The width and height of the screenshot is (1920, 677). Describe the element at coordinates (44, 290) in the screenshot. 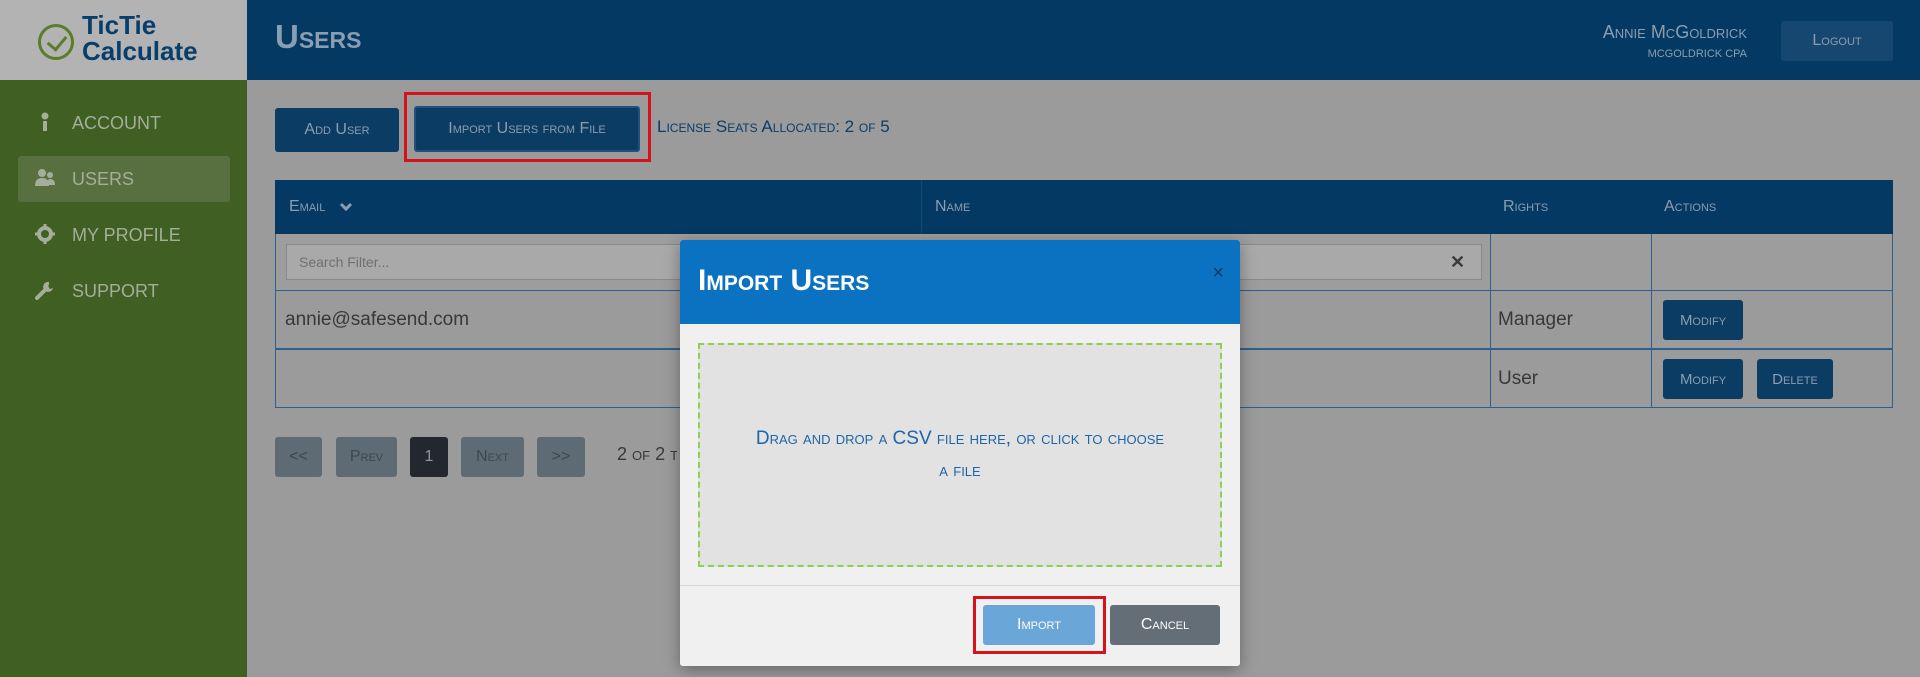

I see `wrench-icon` at that location.